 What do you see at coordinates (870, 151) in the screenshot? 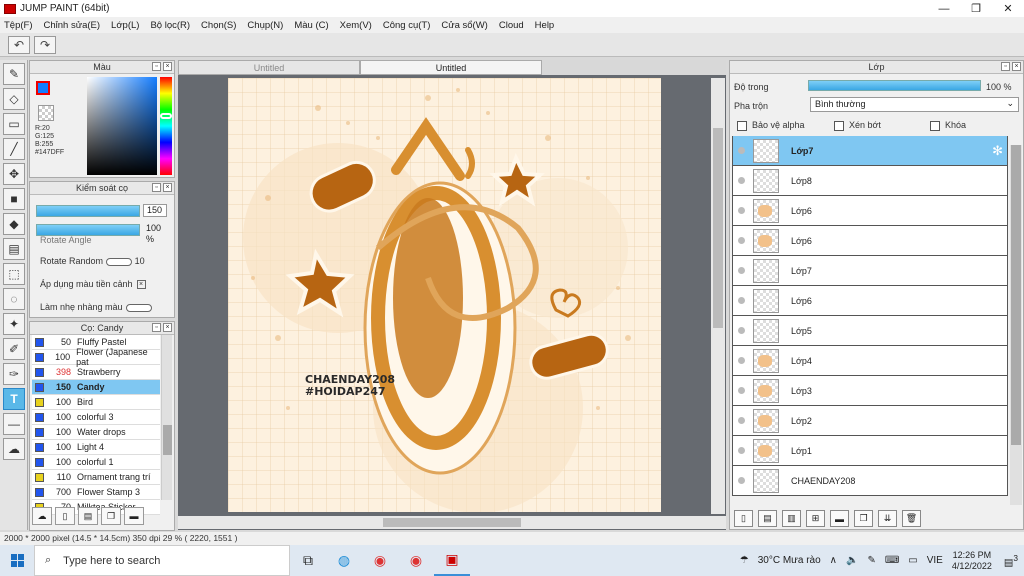
I see `layer-row: Lớp7 ✻` at bounding box center [870, 151].